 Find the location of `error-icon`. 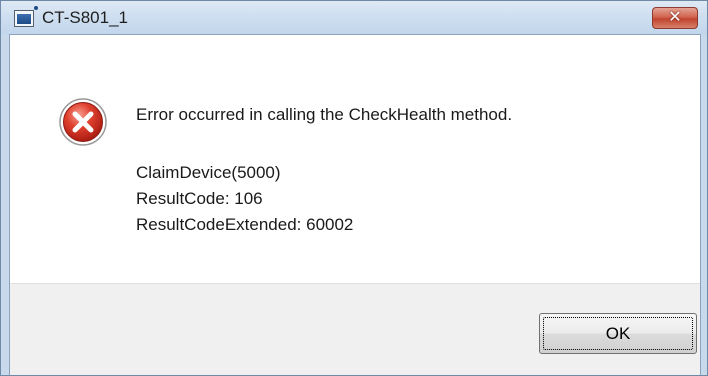

error-icon is located at coordinates (83, 122).